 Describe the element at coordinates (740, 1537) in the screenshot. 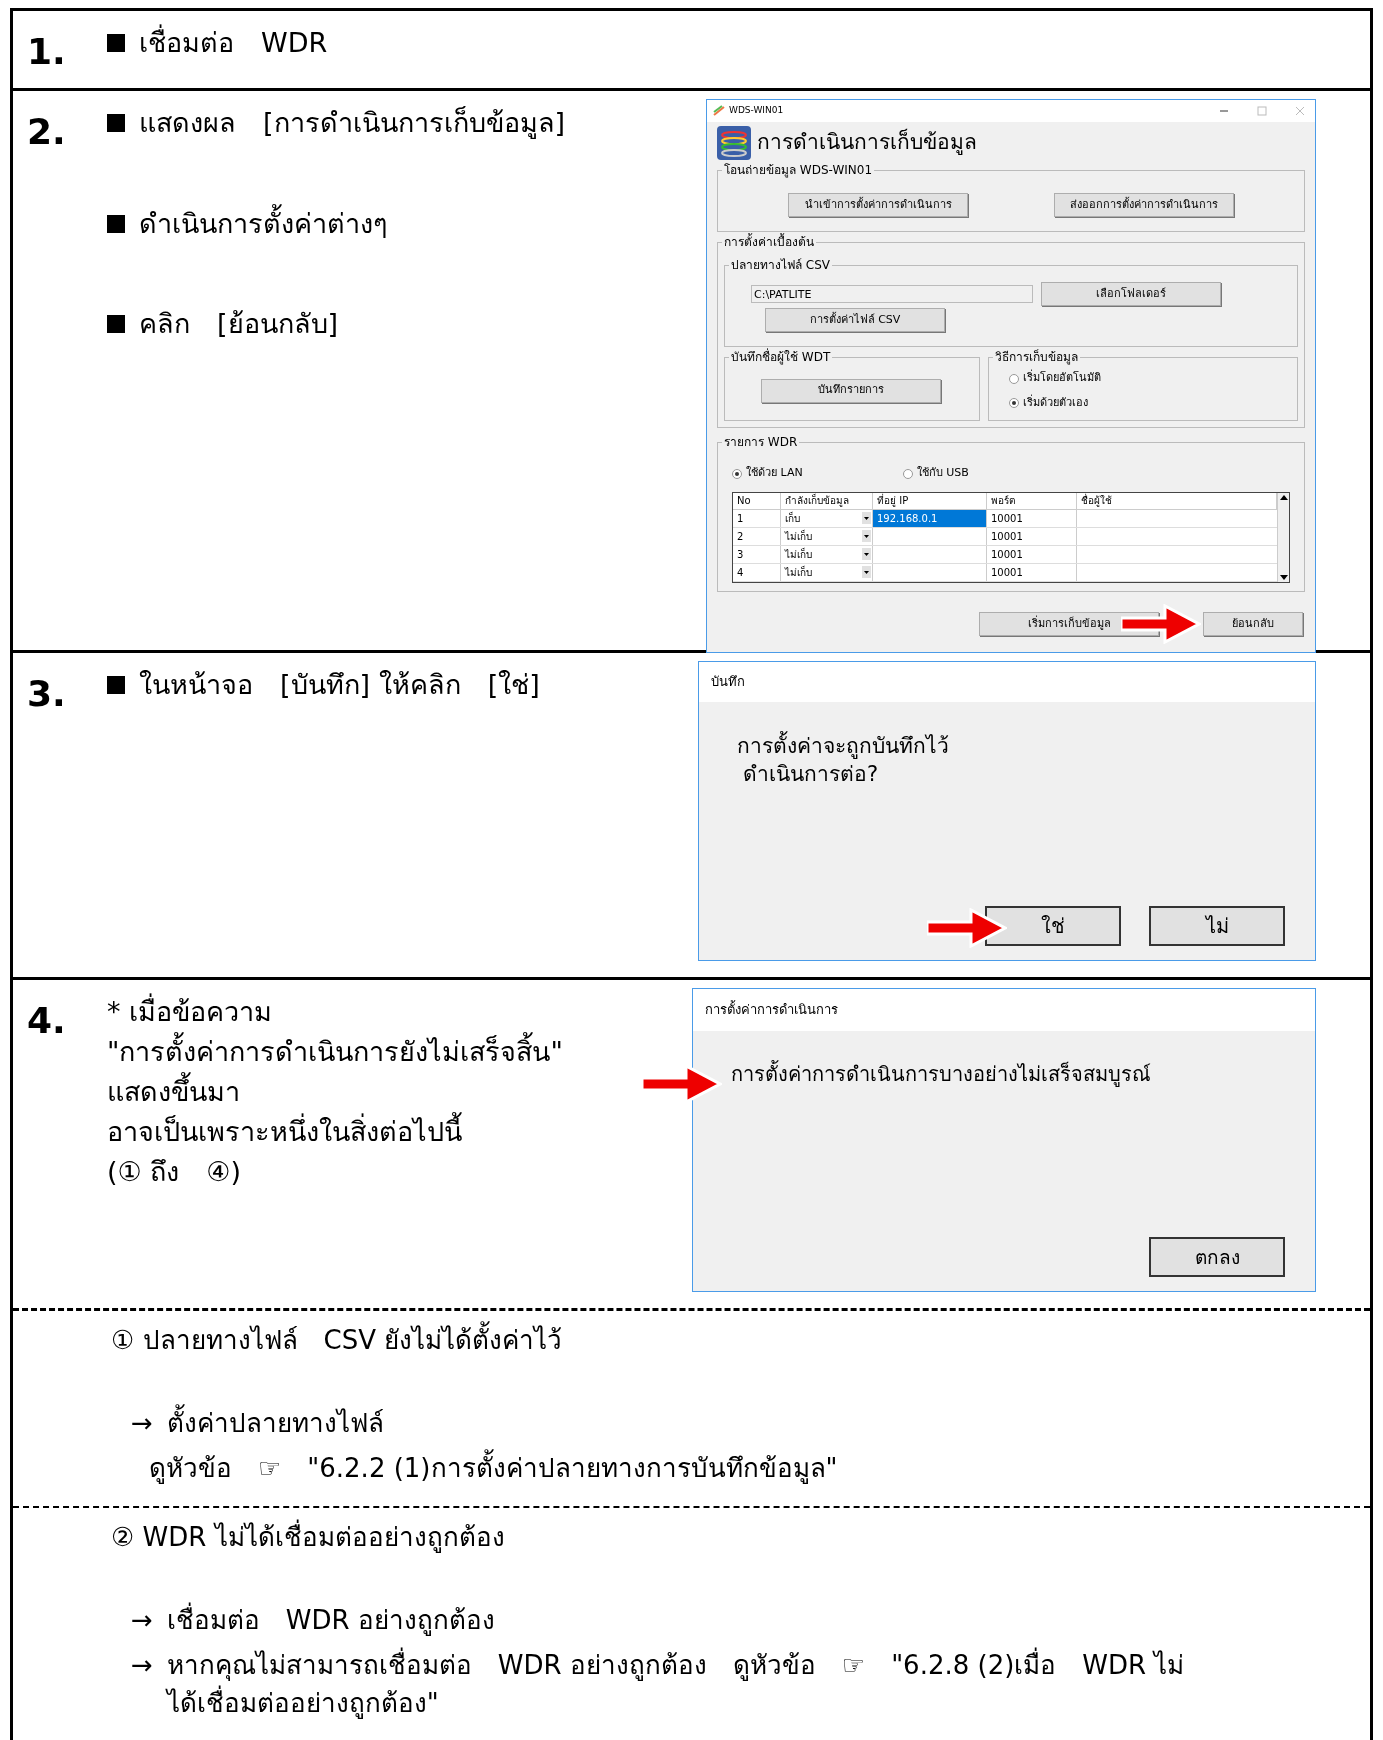

I see `cause-title: ② WDR ไม่ได้เชื่อมต่ออย่างถูกต้อง` at that location.